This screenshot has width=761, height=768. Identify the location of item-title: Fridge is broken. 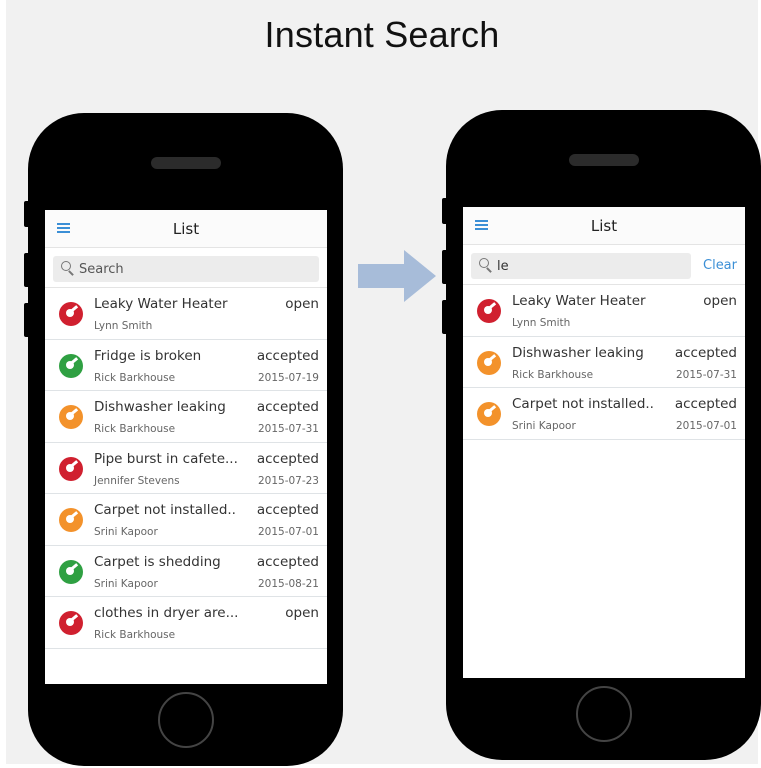
(148, 355).